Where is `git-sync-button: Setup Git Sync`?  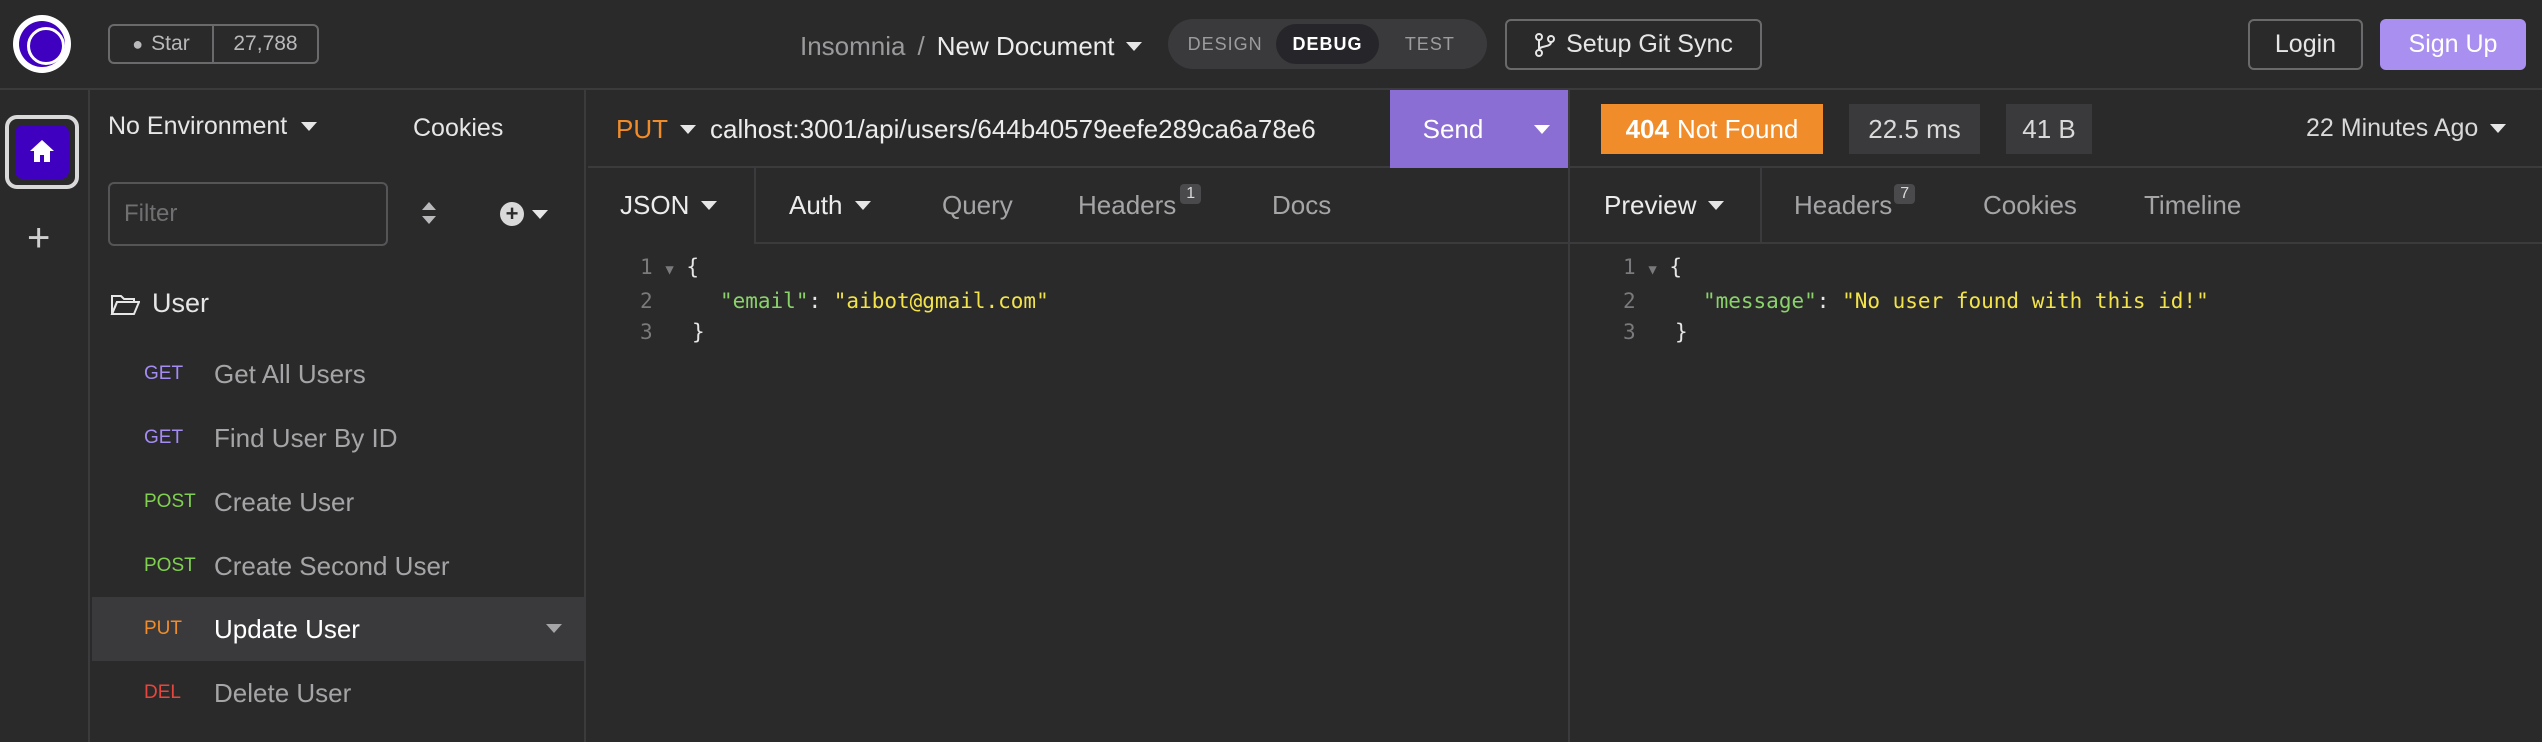
git-sync-button: Setup Git Sync is located at coordinates (1633, 44).